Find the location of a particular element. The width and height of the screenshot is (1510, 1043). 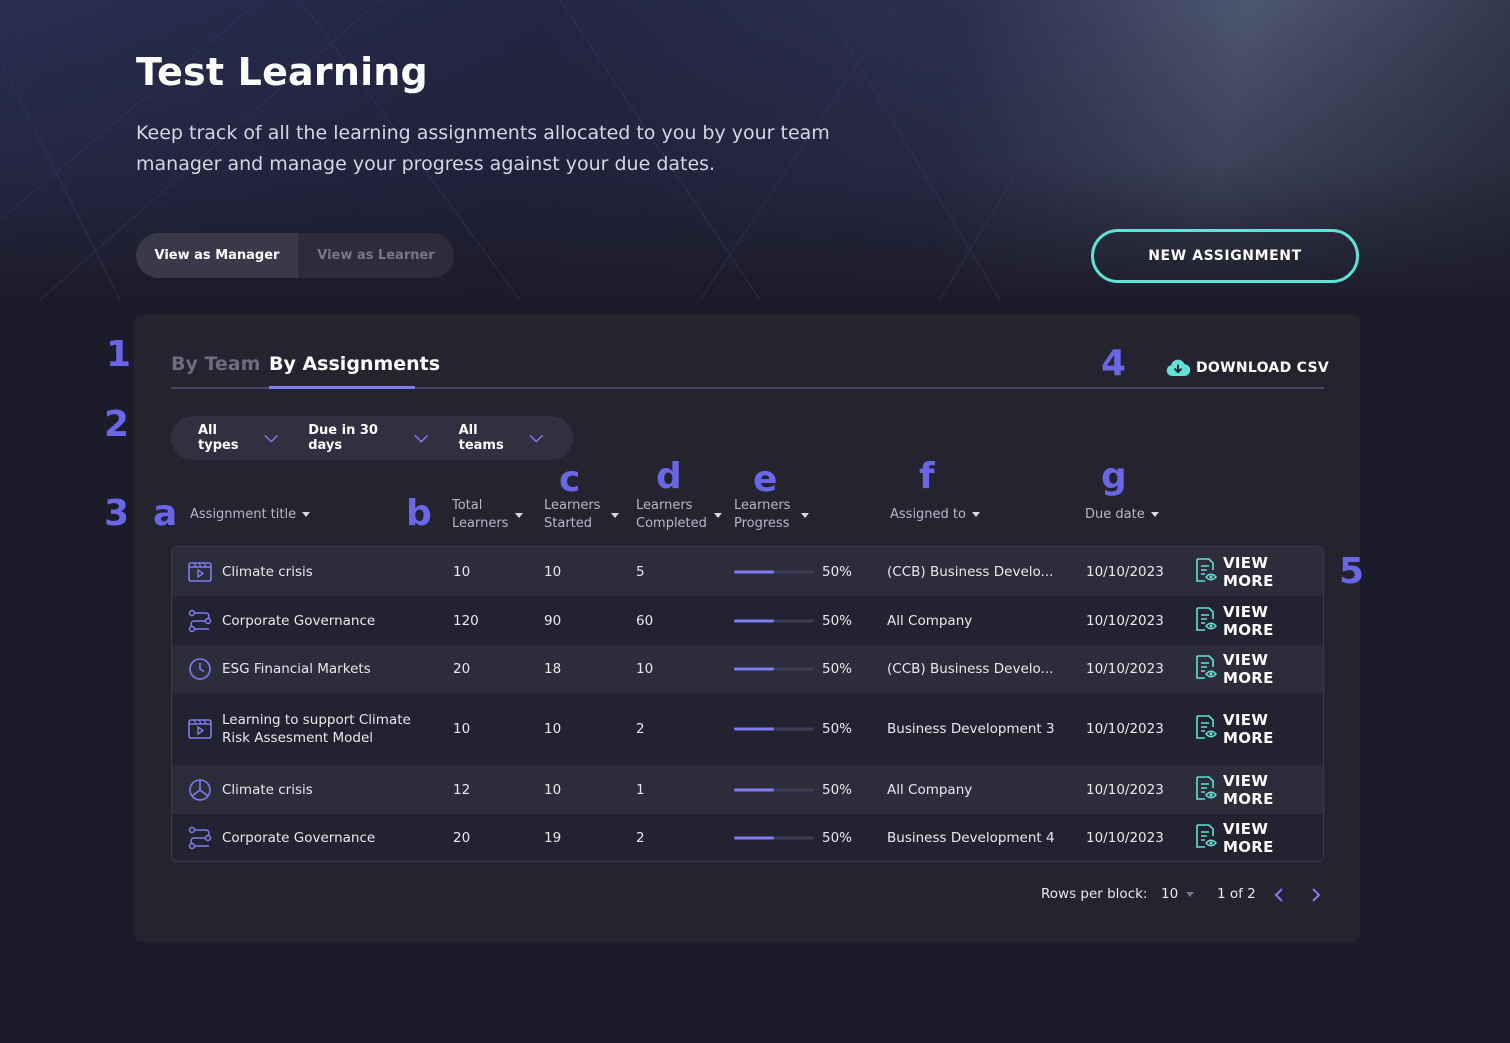

filter-due-dropdown: Due in 30 days is located at coordinates (368, 438).